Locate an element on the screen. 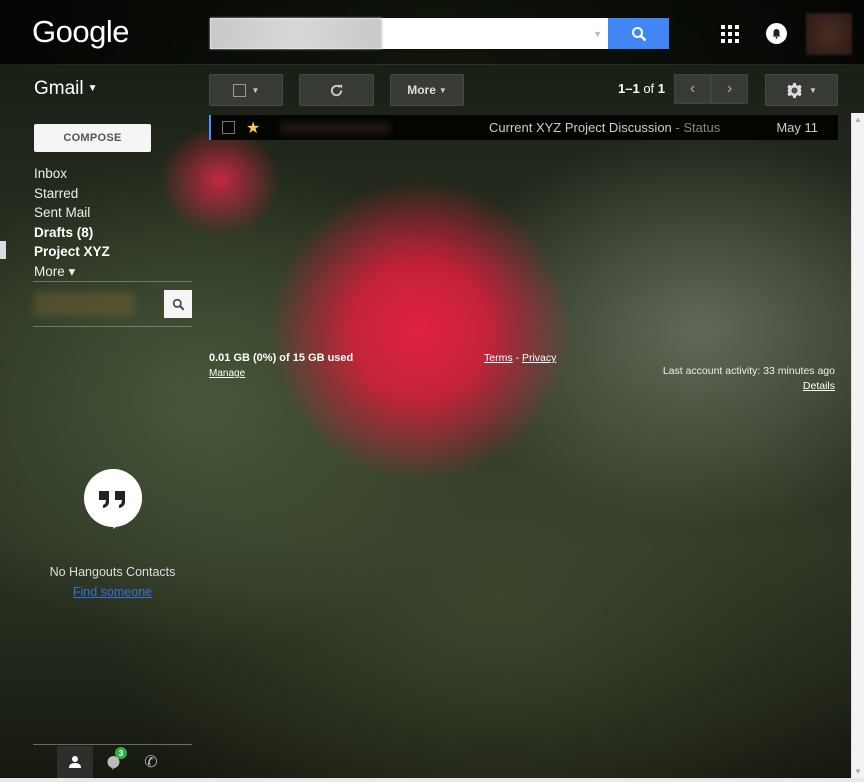 Image resolution: width=864 pixels, height=782 pixels. more-label: More is located at coordinates (421, 90).